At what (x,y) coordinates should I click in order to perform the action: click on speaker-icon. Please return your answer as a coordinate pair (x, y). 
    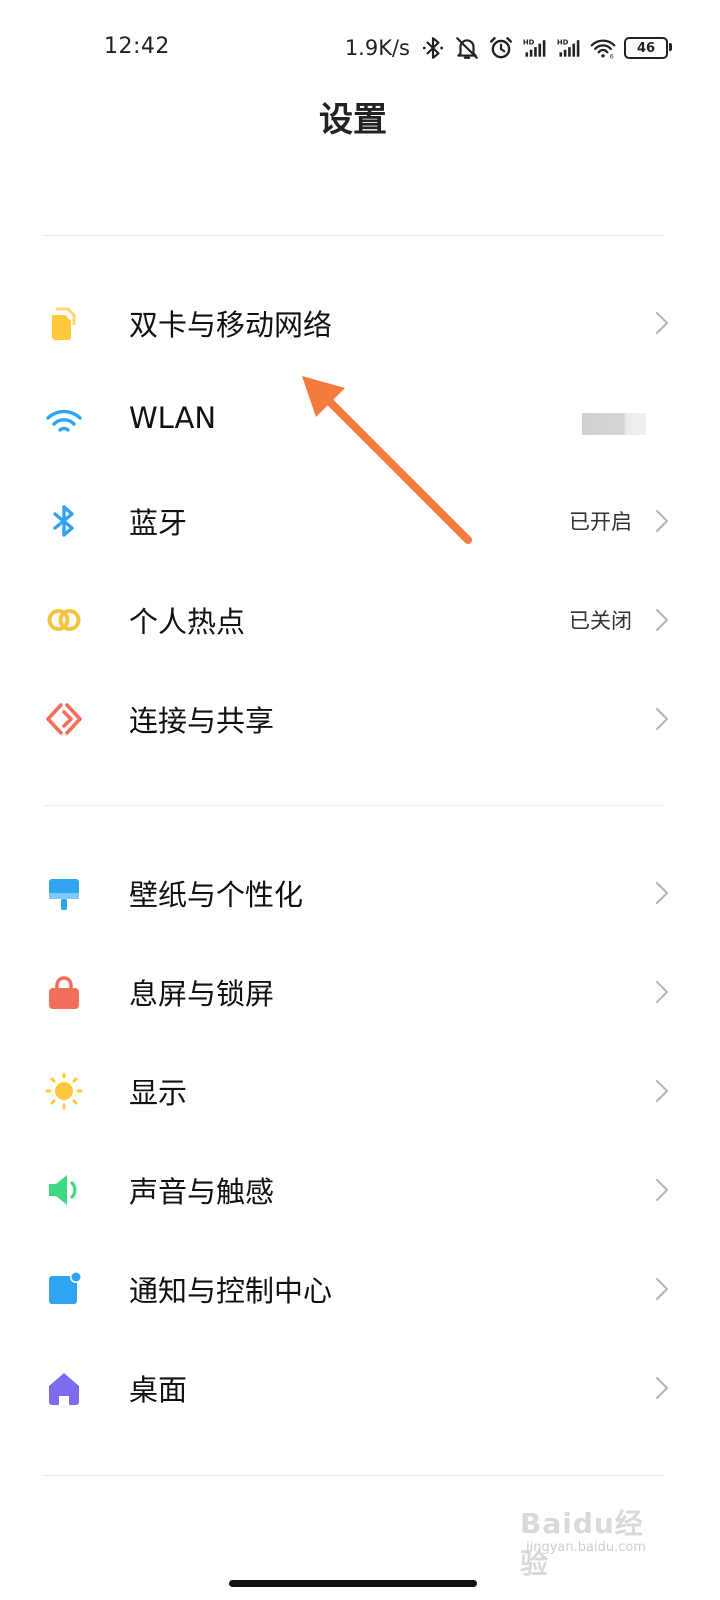
    Looking at the image, I should click on (64, 1190).